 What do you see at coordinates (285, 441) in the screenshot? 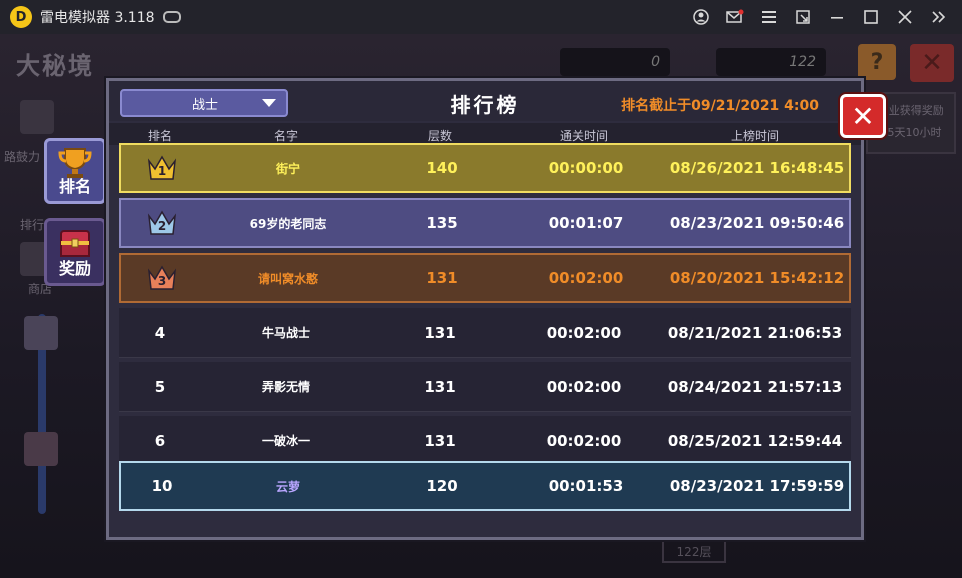
I see `player-name: 一破冰一` at bounding box center [285, 441].